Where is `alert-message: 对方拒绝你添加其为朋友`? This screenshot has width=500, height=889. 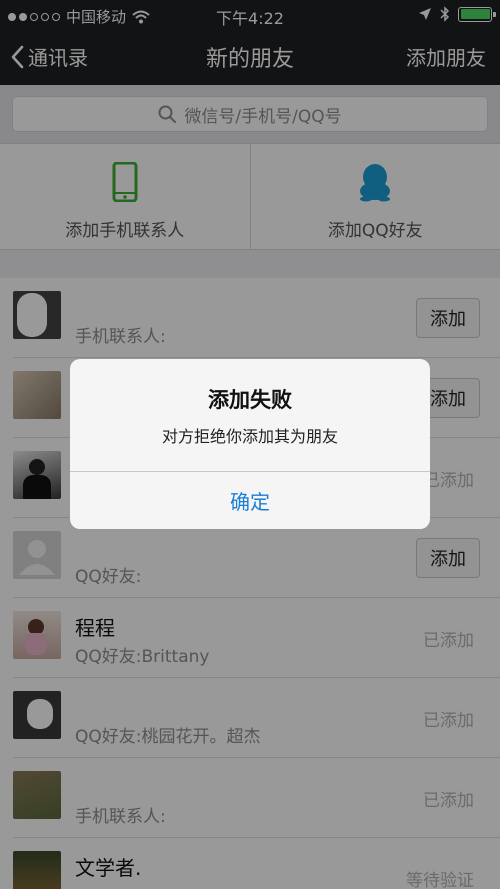 alert-message: 对方拒绝你添加其为朋友 is located at coordinates (249, 436).